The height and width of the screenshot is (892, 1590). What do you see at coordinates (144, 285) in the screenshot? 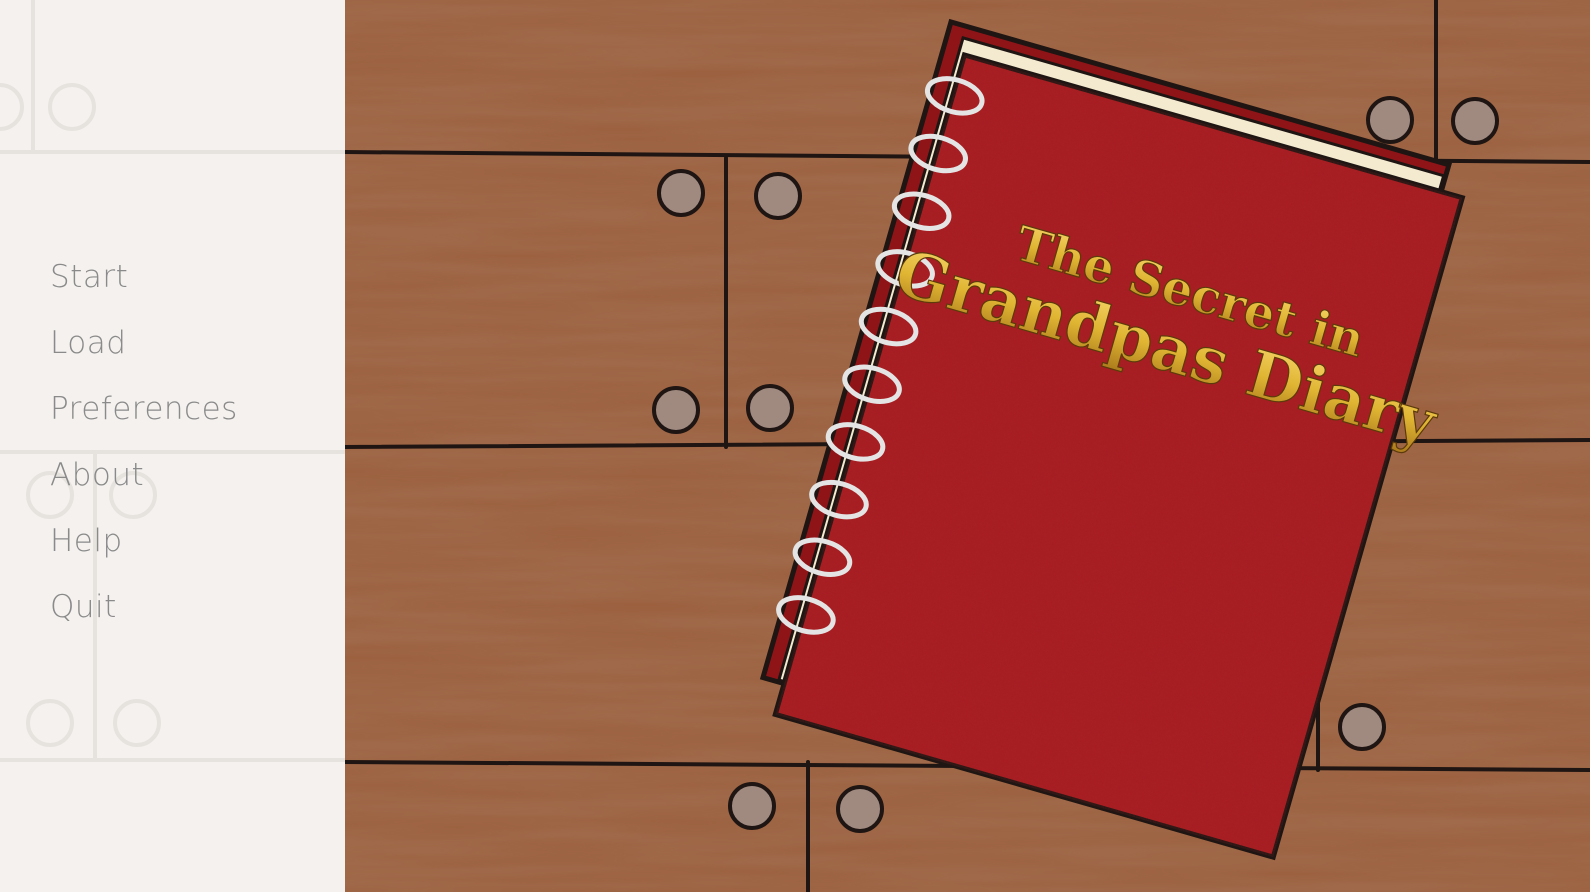
I see `menu-start-button: Start` at bounding box center [144, 285].